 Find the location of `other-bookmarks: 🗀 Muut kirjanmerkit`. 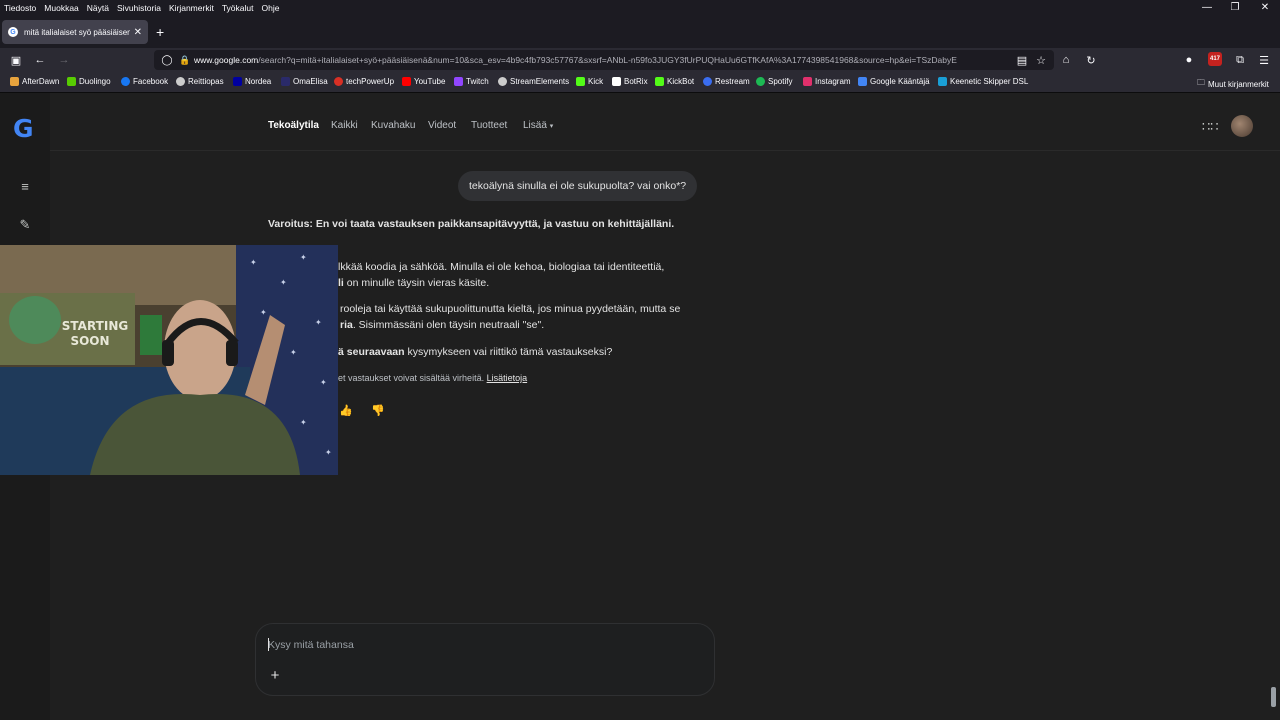

other-bookmarks: 🗀 Muut kirjanmerkit is located at coordinates (1233, 84).